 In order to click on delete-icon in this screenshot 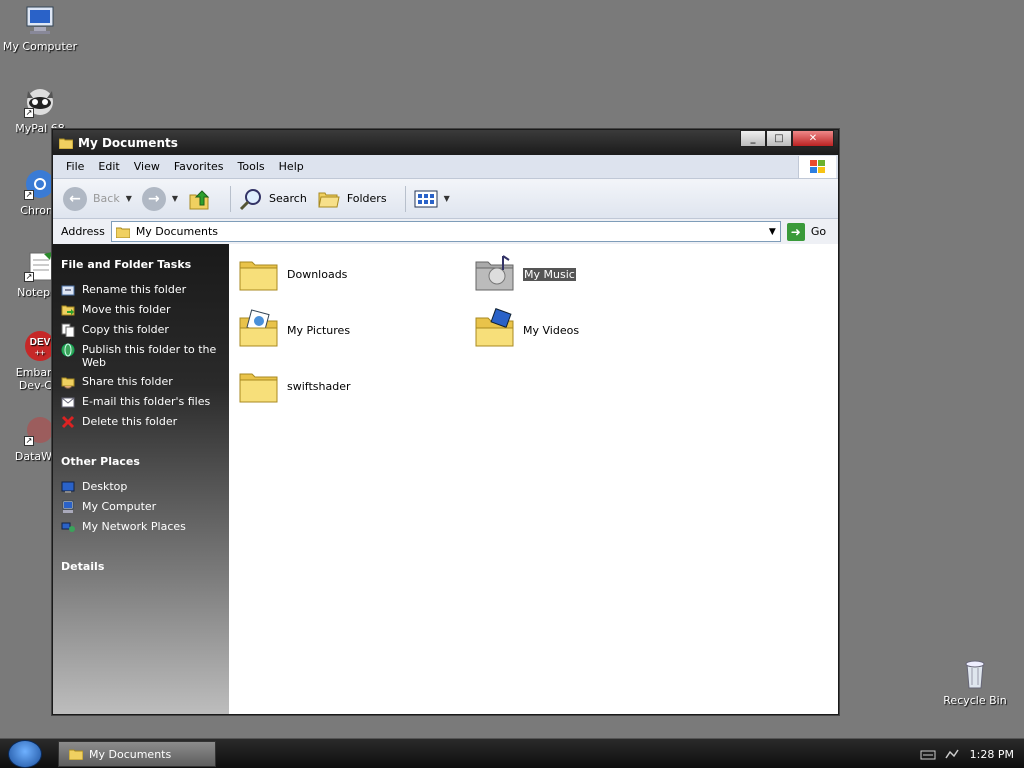, I will do `click(68, 422)`.